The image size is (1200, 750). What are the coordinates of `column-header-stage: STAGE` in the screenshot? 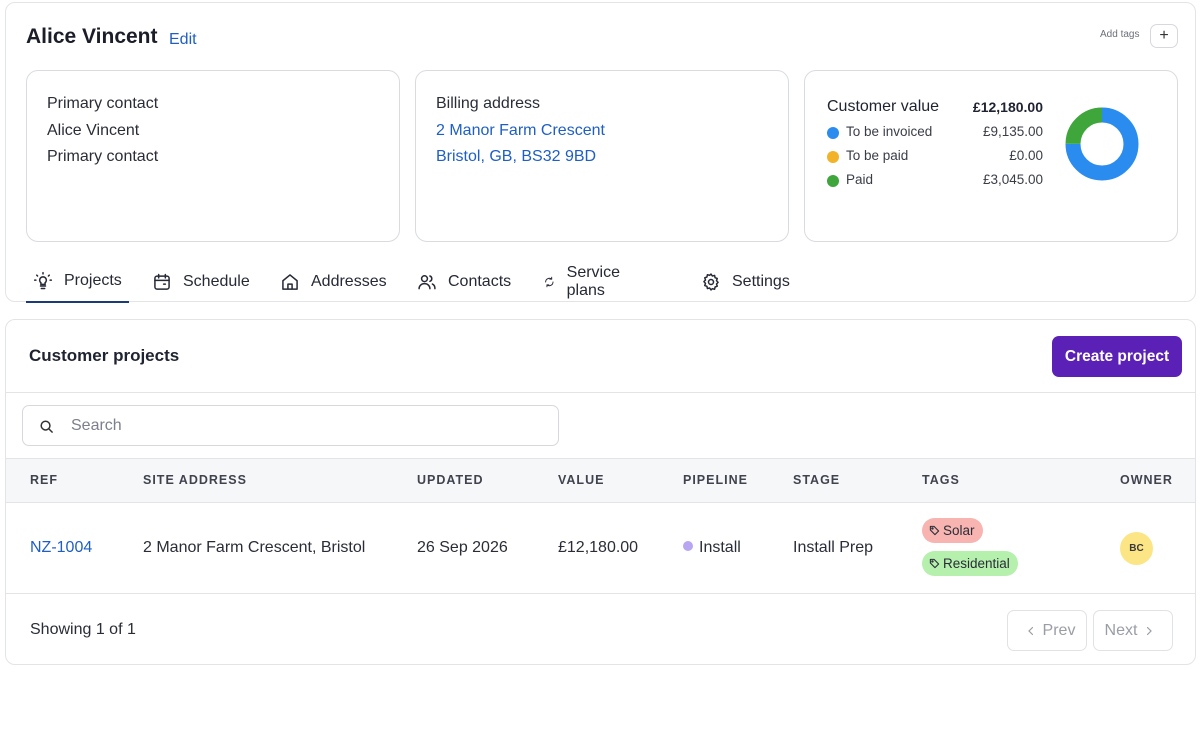 It's located at (816, 480).